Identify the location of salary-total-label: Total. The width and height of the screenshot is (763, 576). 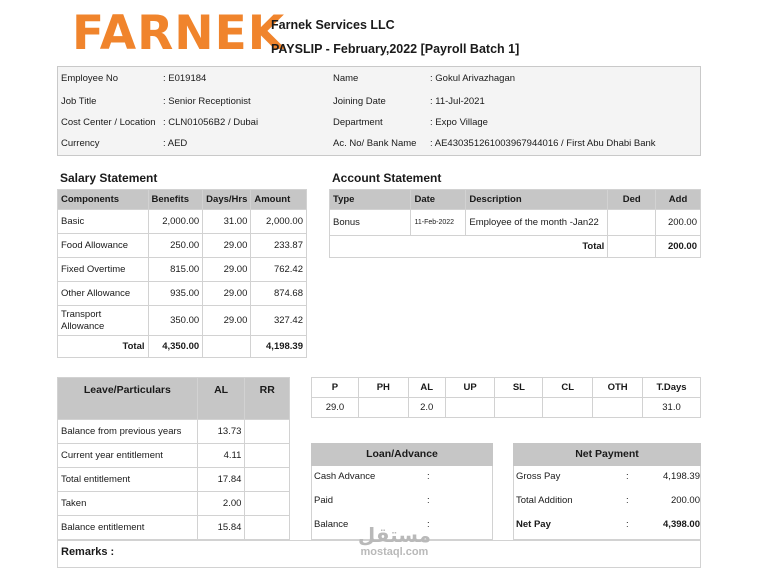
(103, 346).